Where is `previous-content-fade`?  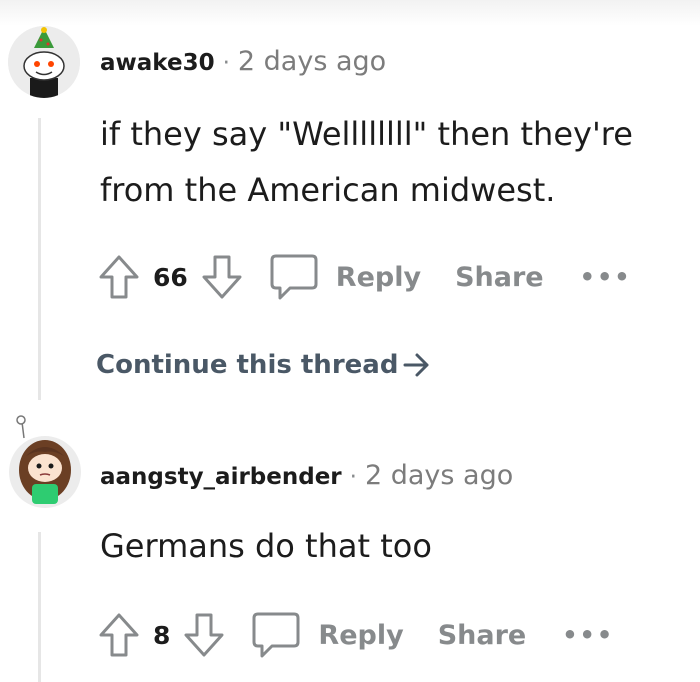 previous-content-fade is located at coordinates (350, 13).